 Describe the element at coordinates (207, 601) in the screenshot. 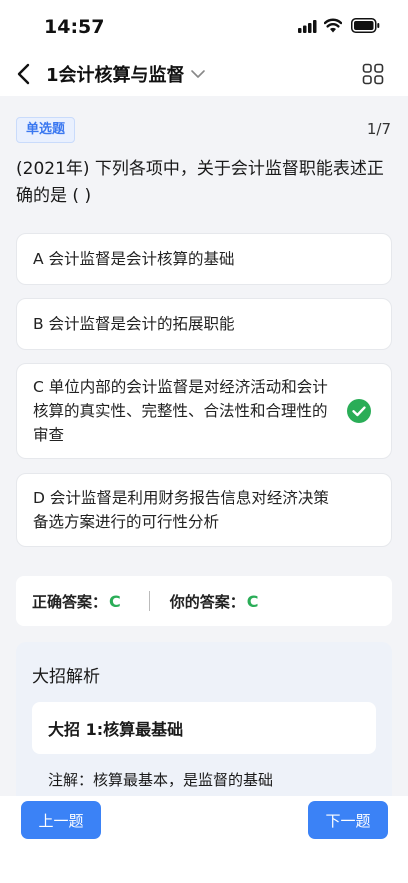

I see `your-answer-label: 你的答案：` at that location.